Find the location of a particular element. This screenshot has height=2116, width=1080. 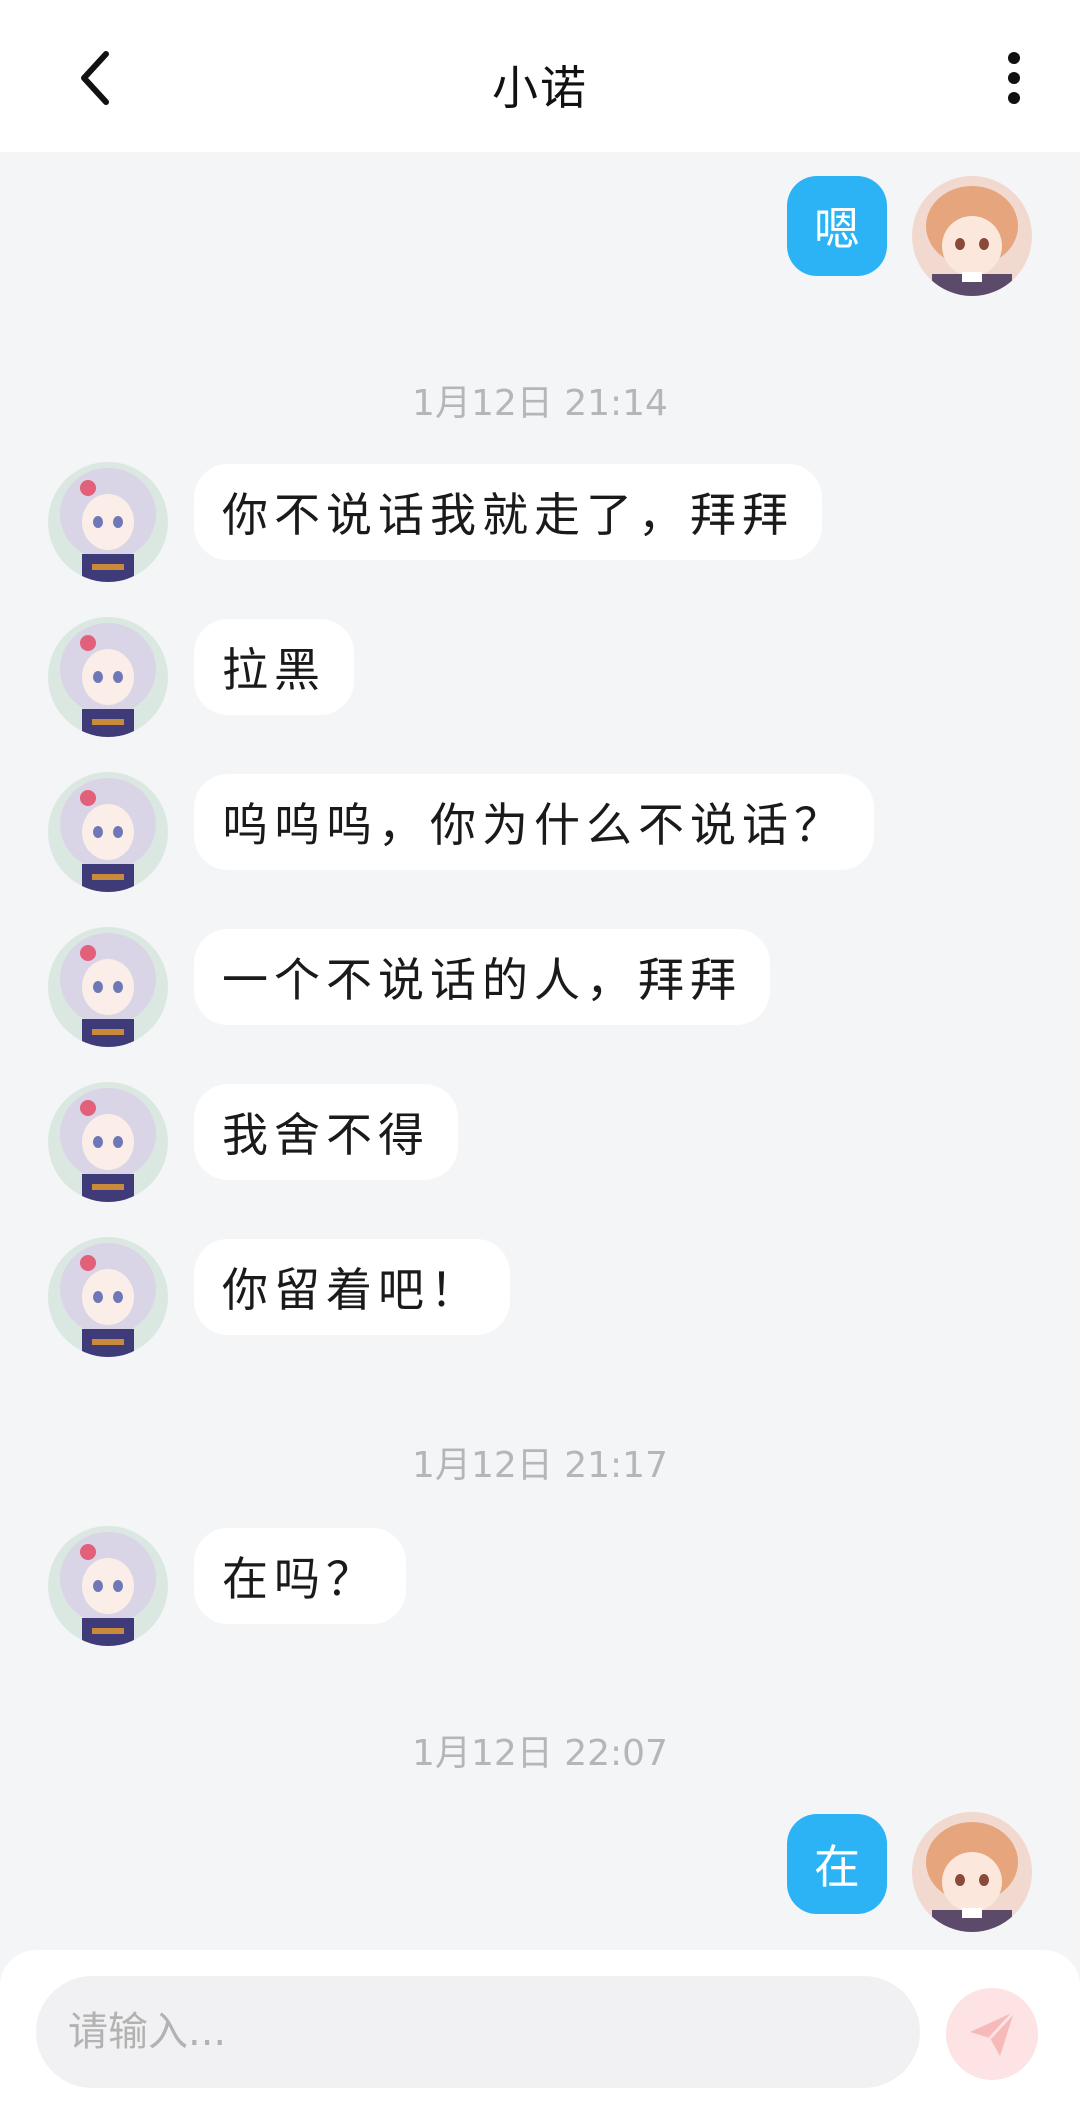

top-bar: 小诺 is located at coordinates (540, 76).